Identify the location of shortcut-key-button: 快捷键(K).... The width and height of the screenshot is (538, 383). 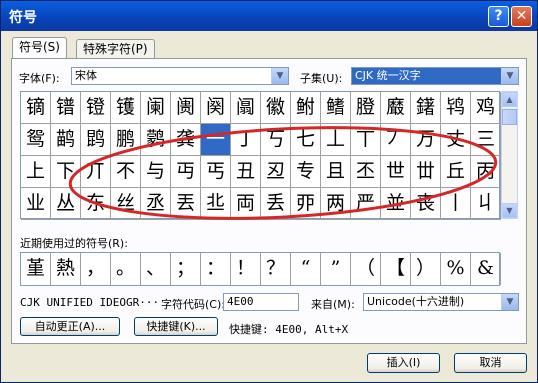
(176, 326).